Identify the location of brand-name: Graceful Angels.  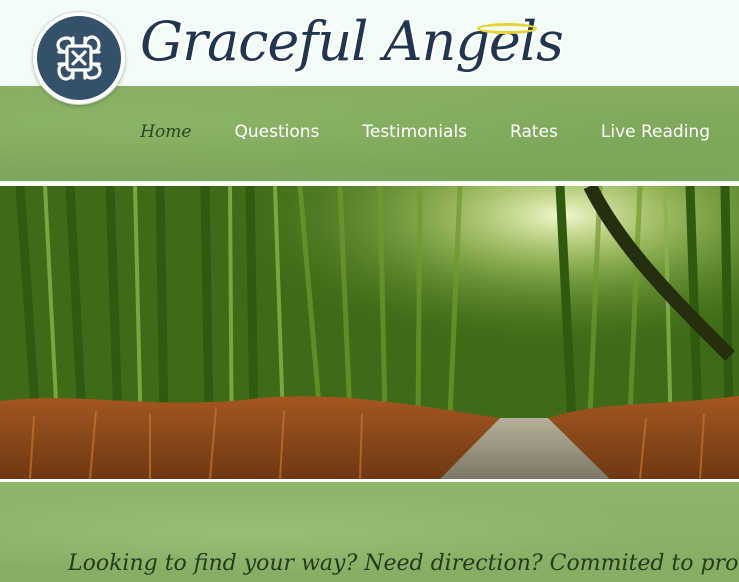
(352, 41).